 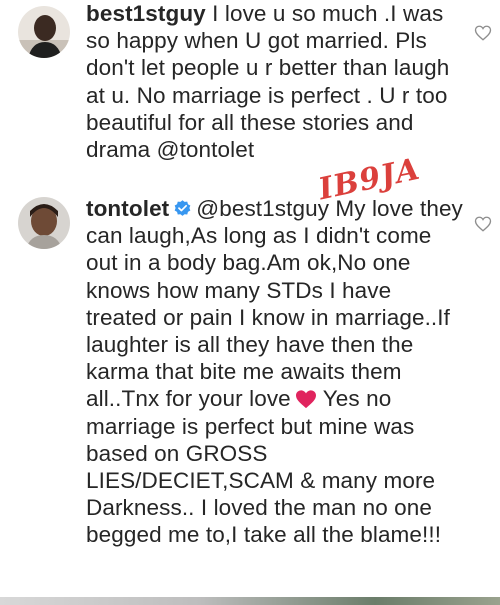 I want to click on username: best1stguy, so click(x=146, y=13).